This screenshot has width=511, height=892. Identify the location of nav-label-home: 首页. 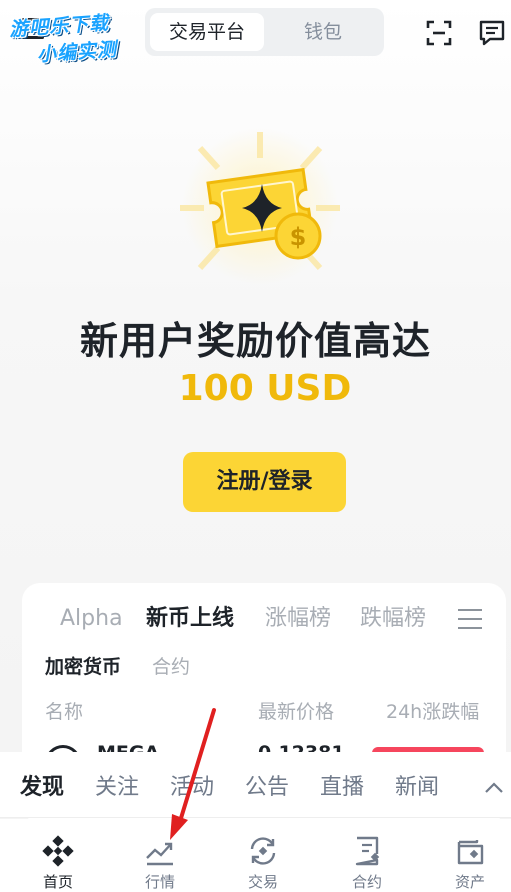
(57, 882).